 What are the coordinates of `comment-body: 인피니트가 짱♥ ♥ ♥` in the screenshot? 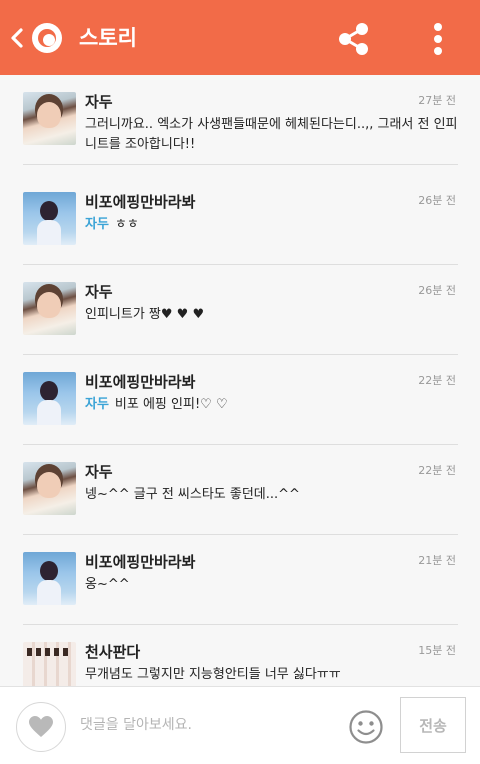 It's located at (145, 314).